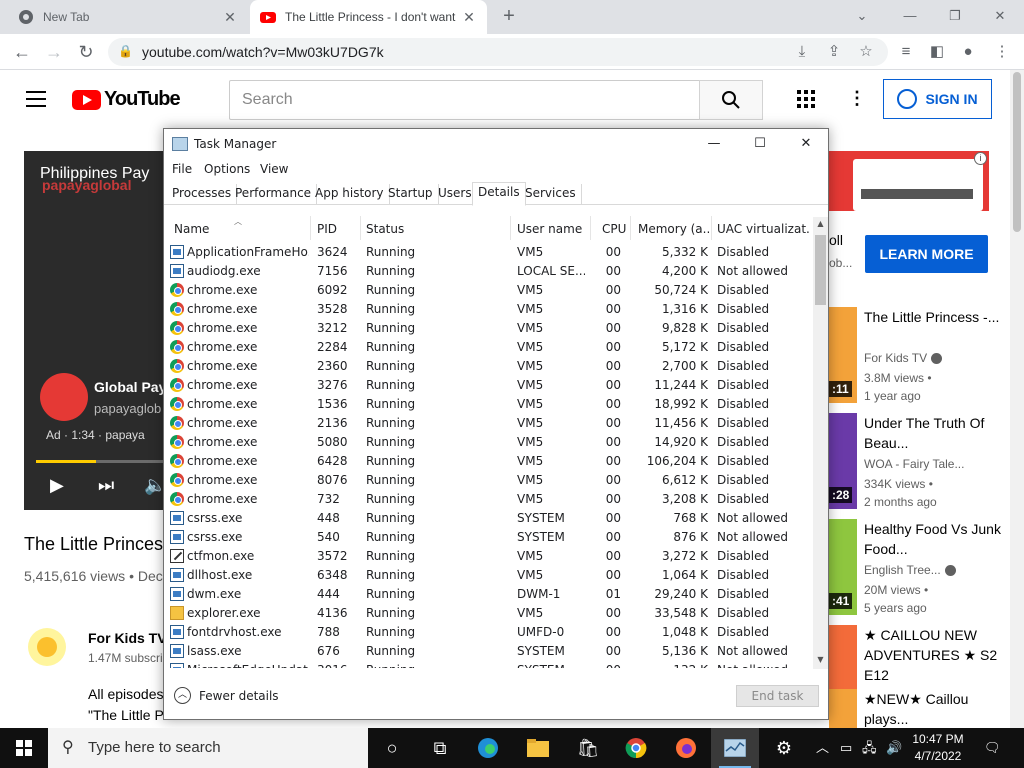 This screenshot has width=1024, height=768. Describe the element at coordinates (934, 655) in the screenshot. I see `recommendation-title: ★ CAILLOU NEW ADVENTURES ★ S2 E12` at that location.